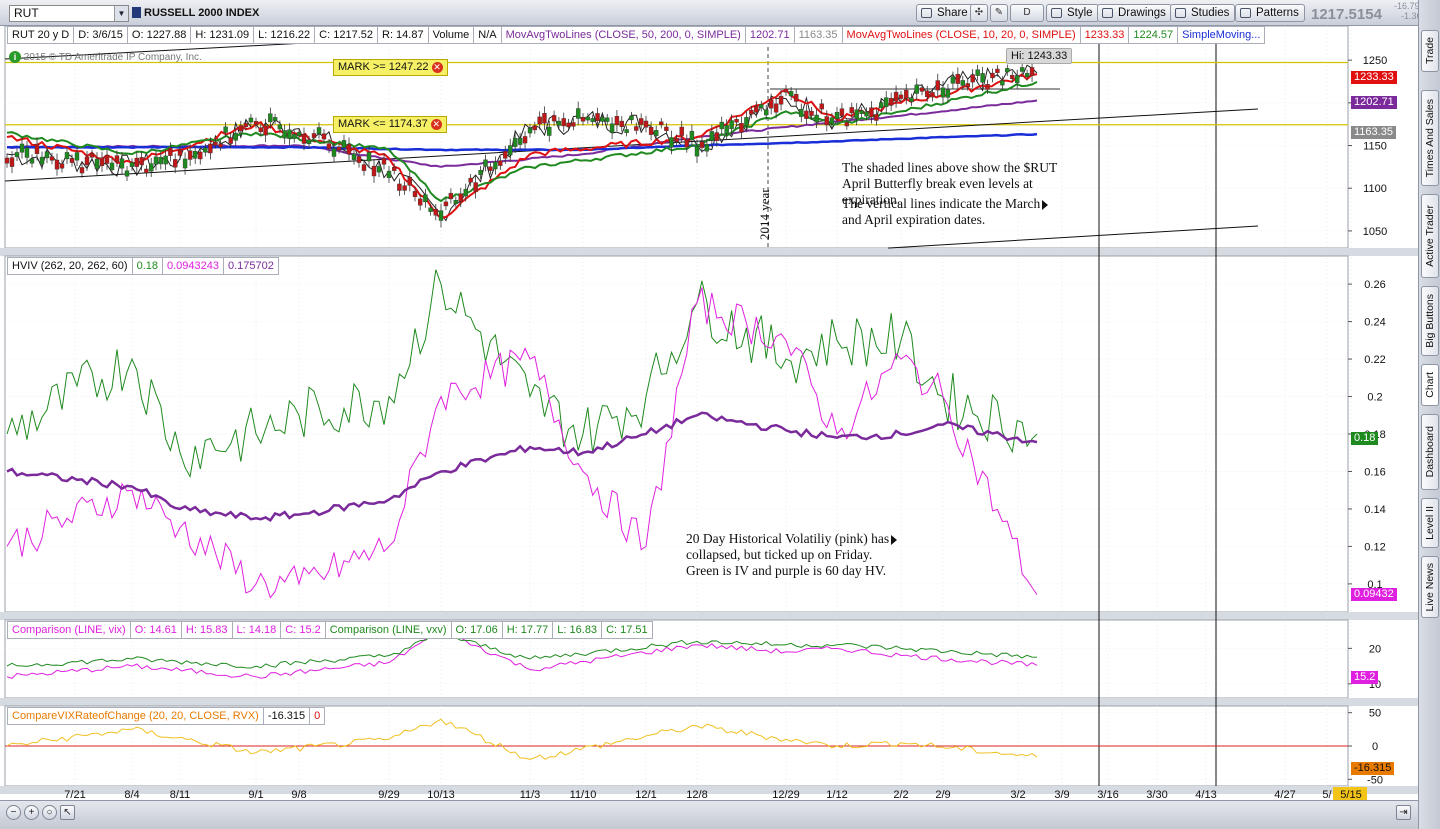  Describe the element at coordinates (945, 13) in the screenshot. I see `share-button: Share` at that location.